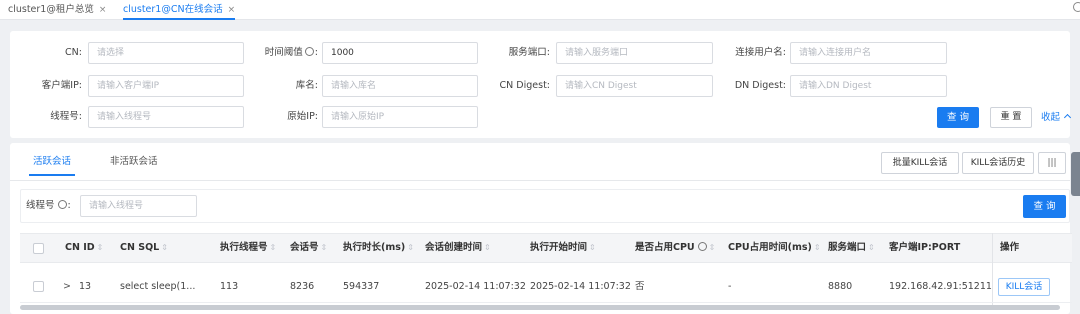  I want to click on chevron-up-icon, so click(1067, 117).